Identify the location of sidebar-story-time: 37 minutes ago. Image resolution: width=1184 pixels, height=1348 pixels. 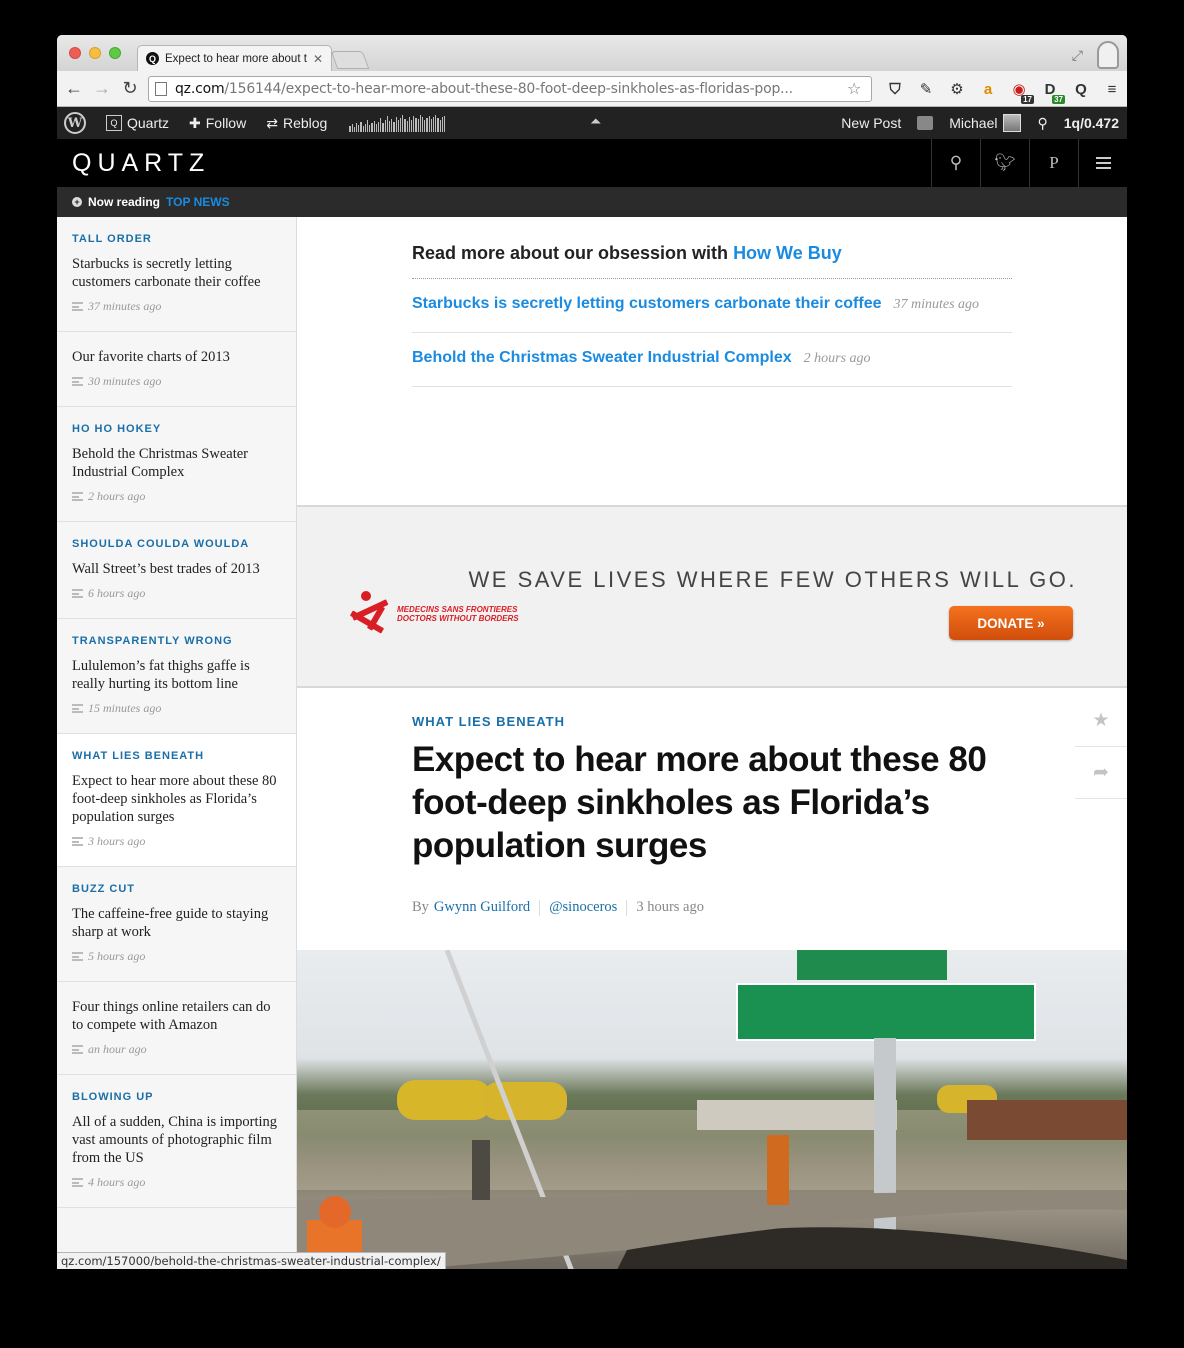
(176, 306).